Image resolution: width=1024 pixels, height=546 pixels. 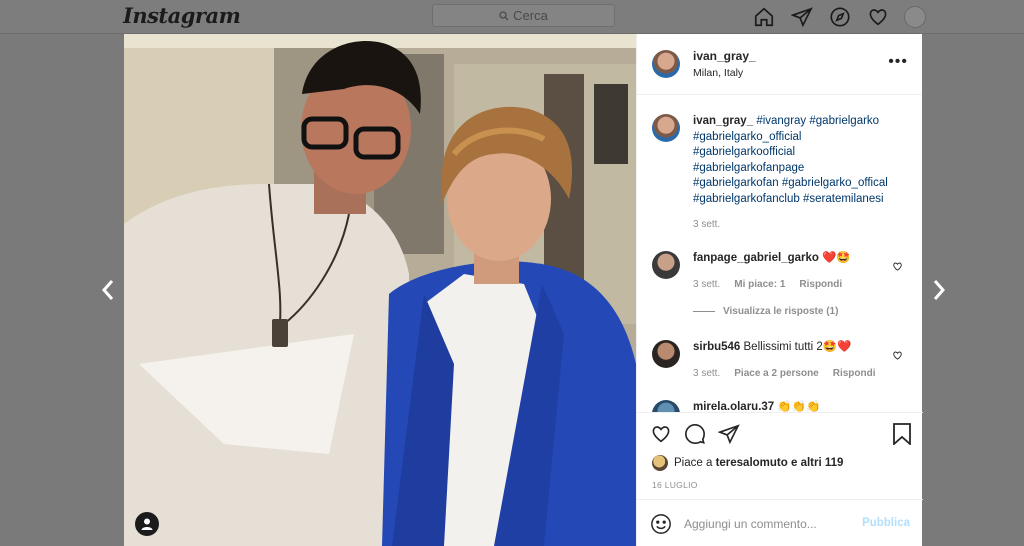 What do you see at coordinates (759, 284) in the screenshot?
I see `comment-likes: Mi piace: 1` at bounding box center [759, 284].